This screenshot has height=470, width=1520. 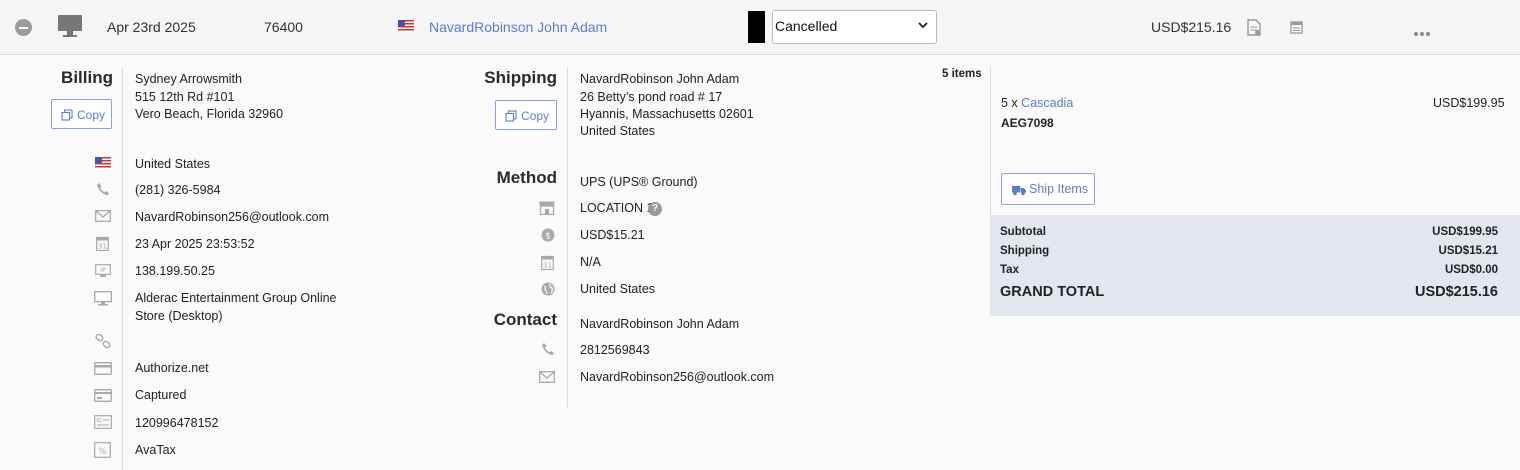 I want to click on grand-total-value: USD$215.16, so click(x=1456, y=292).